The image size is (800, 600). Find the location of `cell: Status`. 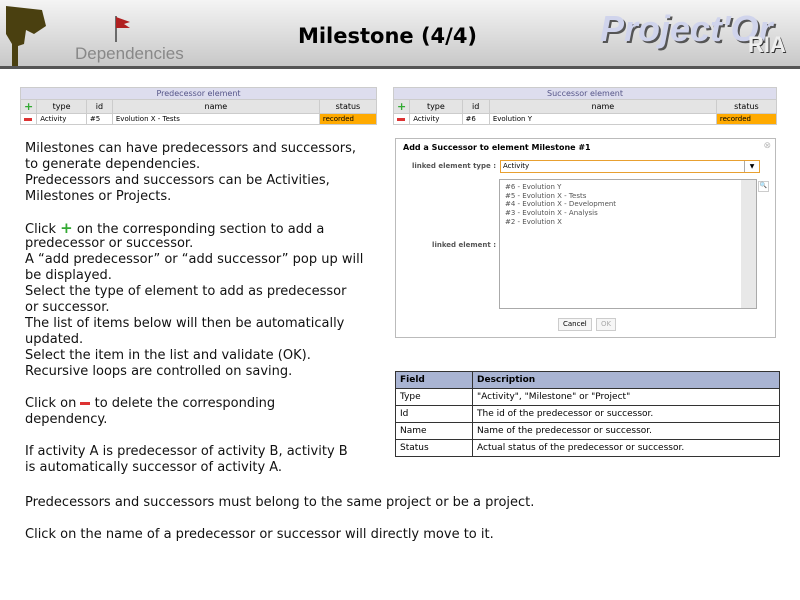

cell: Status is located at coordinates (434, 448).